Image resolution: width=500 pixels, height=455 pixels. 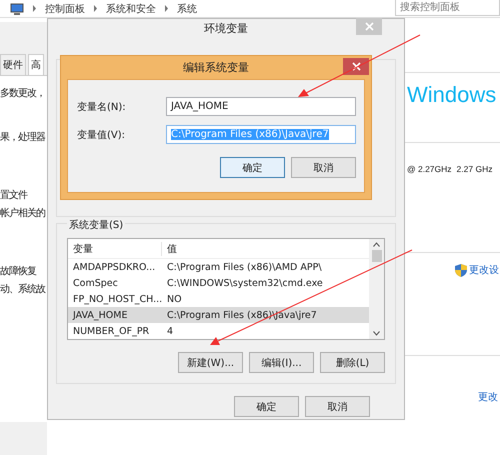 What do you see at coordinates (23, 289) in the screenshot?
I see `description-text: 动、系统故` at bounding box center [23, 289].